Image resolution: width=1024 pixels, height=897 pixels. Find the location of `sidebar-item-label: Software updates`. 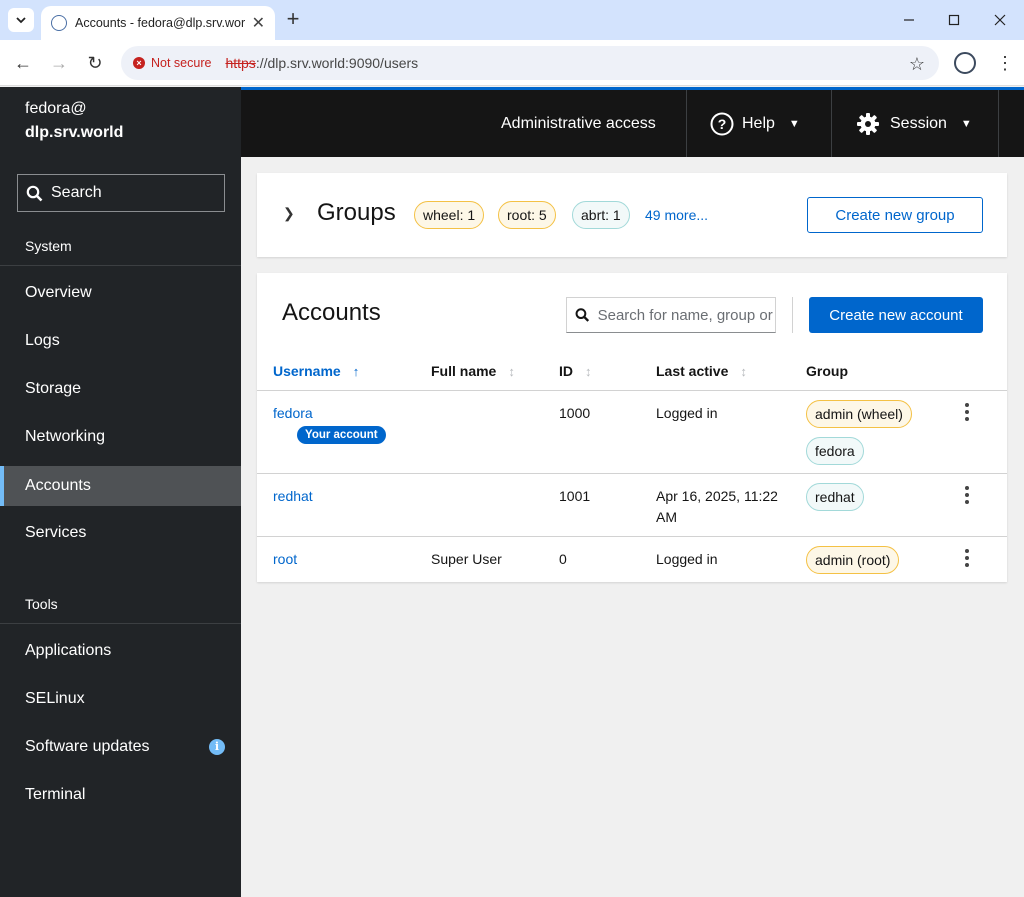

sidebar-item-label: Software updates is located at coordinates (87, 746).